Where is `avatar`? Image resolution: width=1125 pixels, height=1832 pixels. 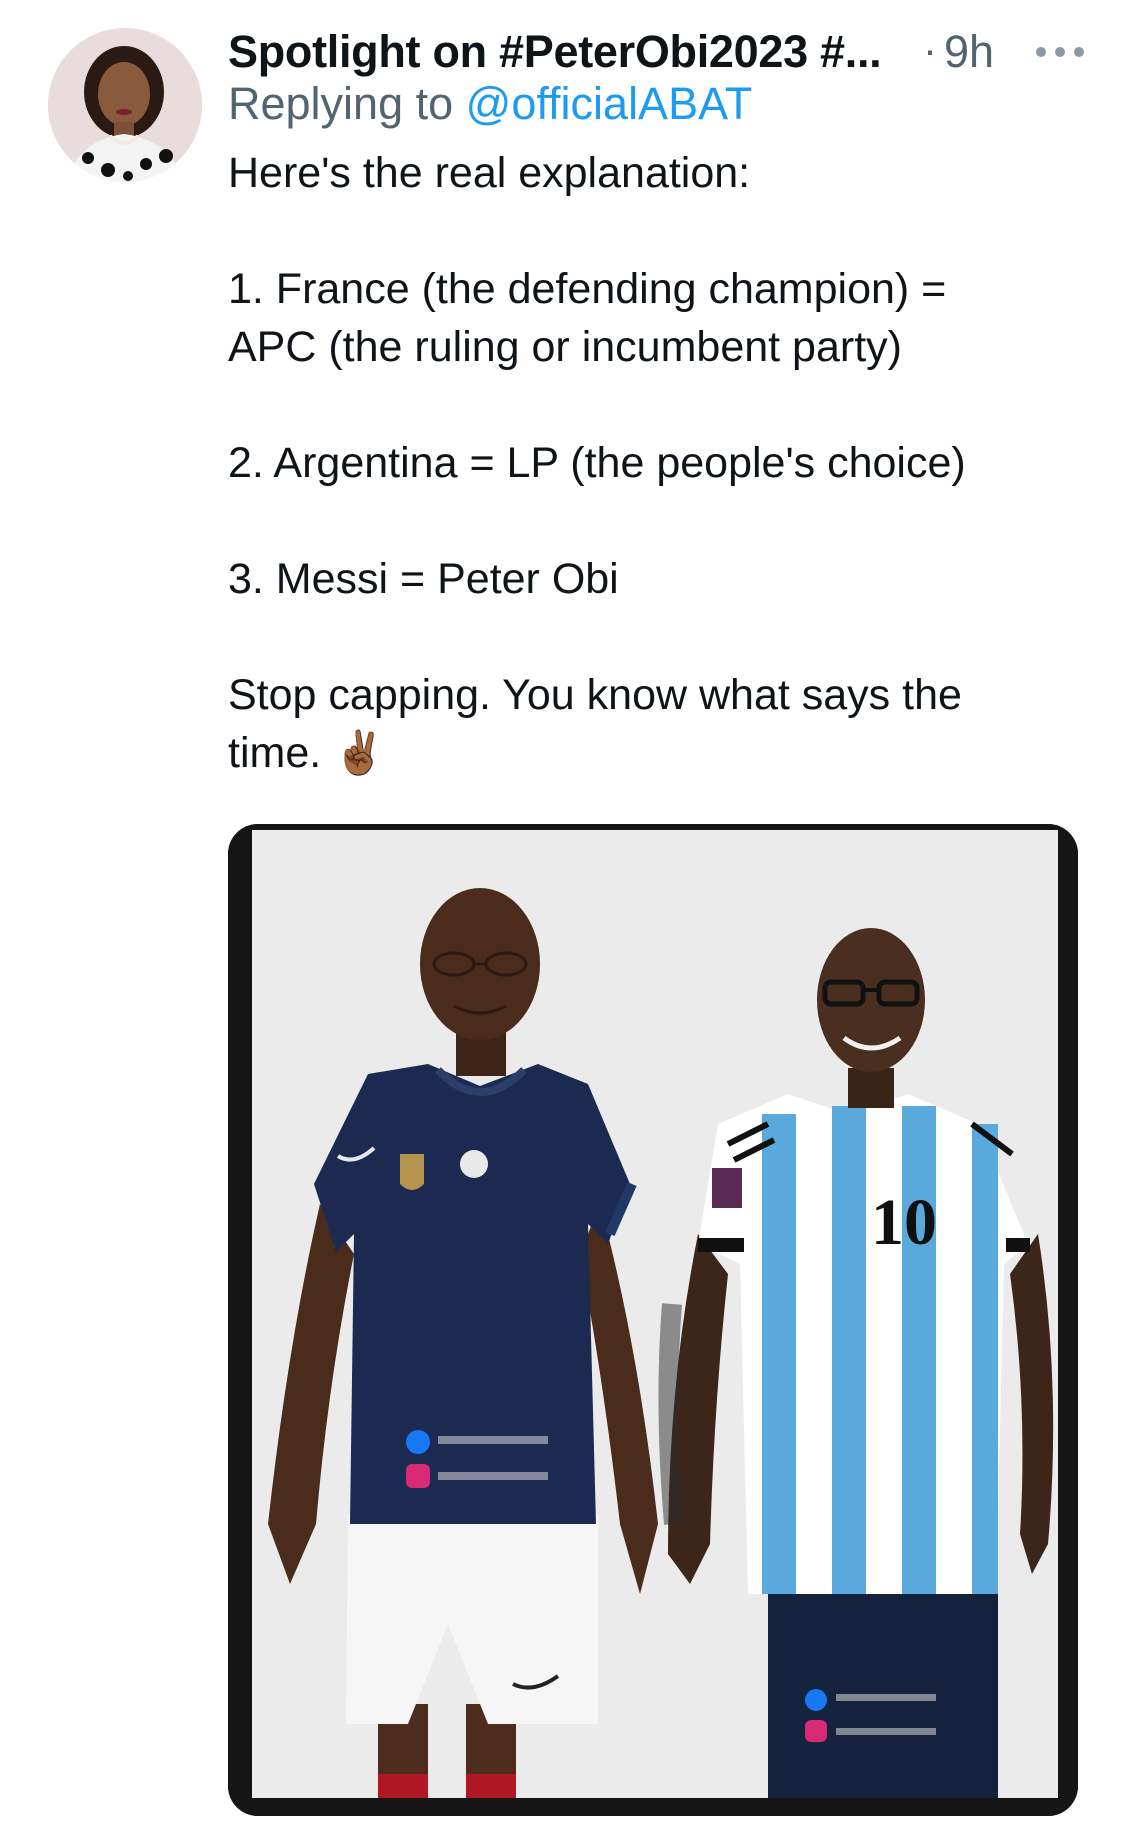 avatar is located at coordinates (125, 105).